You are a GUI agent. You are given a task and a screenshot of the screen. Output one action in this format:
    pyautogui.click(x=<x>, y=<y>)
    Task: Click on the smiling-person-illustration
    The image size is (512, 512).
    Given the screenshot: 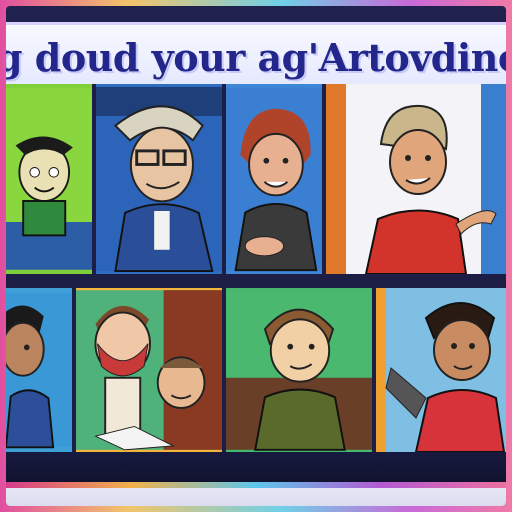 What is the action you would take?
    pyautogui.click(x=299, y=370)
    